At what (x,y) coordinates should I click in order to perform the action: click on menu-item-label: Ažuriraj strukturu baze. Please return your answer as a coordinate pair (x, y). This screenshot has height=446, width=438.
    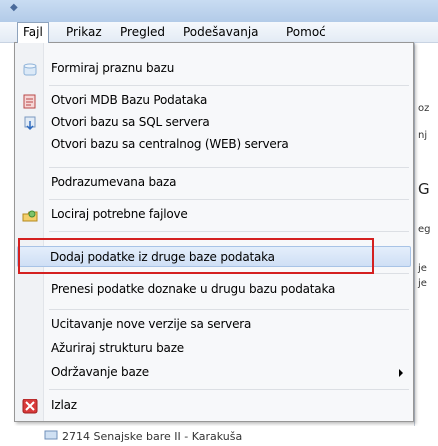
    Looking at the image, I should click on (117, 348).